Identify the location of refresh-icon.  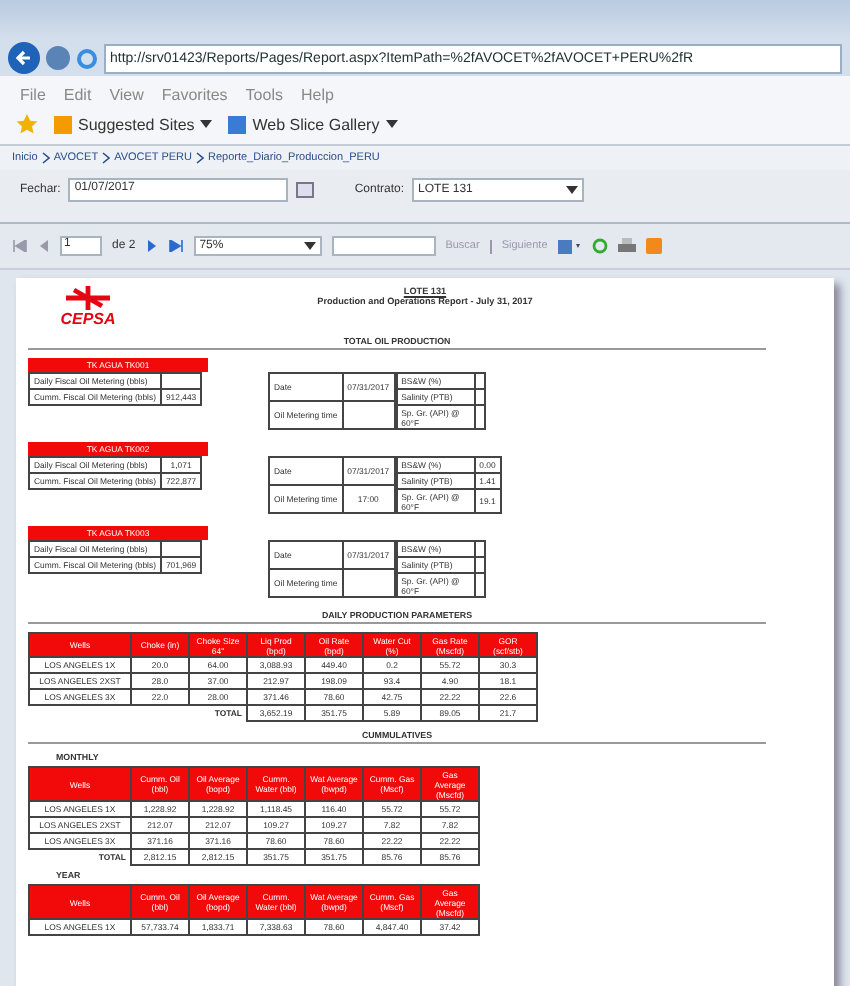
(599, 246).